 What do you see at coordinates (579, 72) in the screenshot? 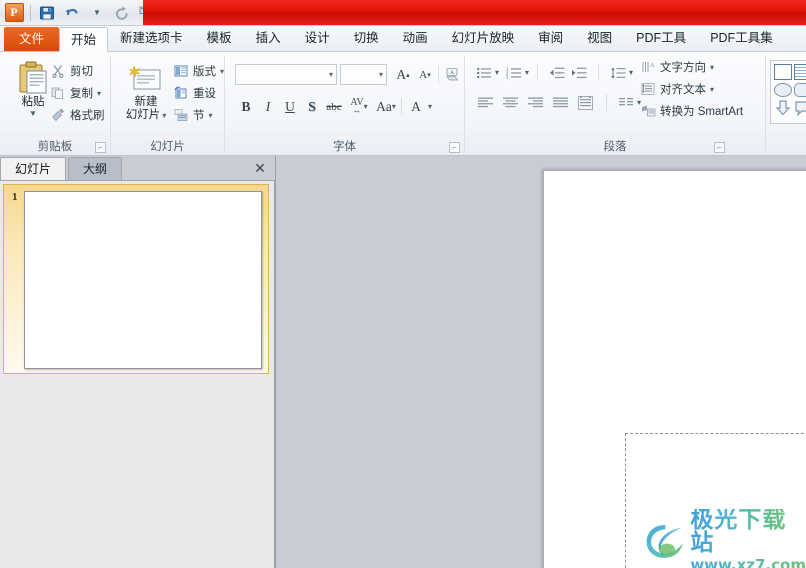
I see `increase-indent-button` at bounding box center [579, 72].